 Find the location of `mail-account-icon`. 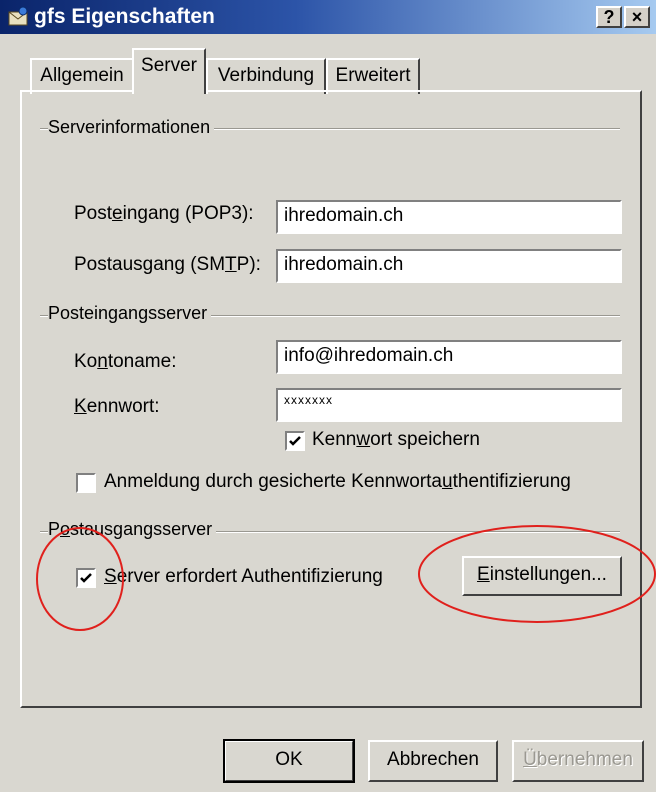

mail-account-icon is located at coordinates (18, 16).